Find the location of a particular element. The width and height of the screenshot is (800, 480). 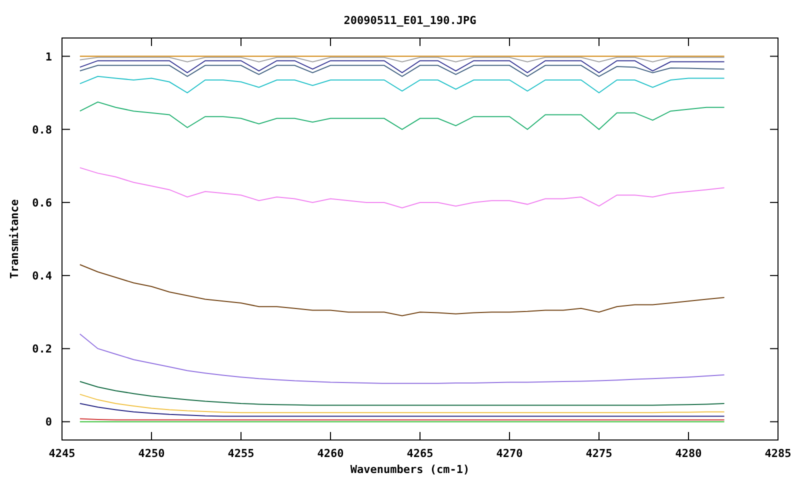

tick-label: 0 is located at coordinates (48, 422).